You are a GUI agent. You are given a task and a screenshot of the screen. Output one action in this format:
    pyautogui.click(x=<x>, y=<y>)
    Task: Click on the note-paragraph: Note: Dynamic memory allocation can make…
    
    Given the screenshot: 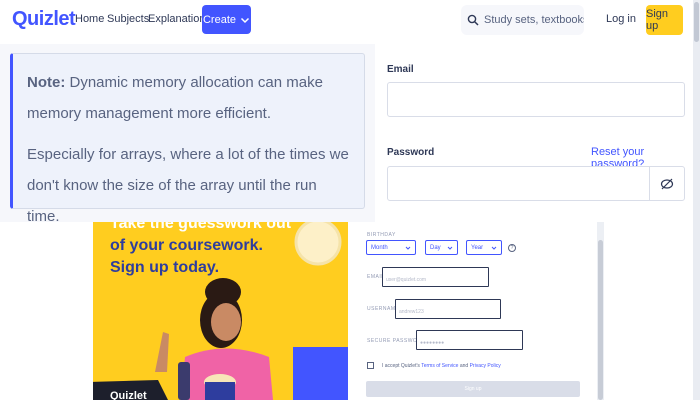 What is the action you would take?
    pyautogui.click(x=188, y=98)
    